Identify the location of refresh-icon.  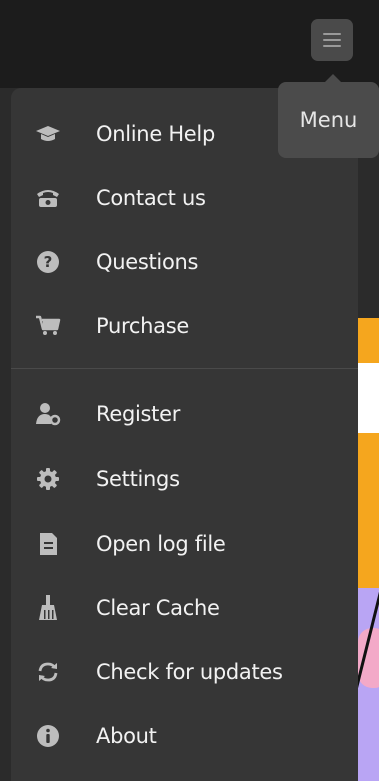
(48, 672).